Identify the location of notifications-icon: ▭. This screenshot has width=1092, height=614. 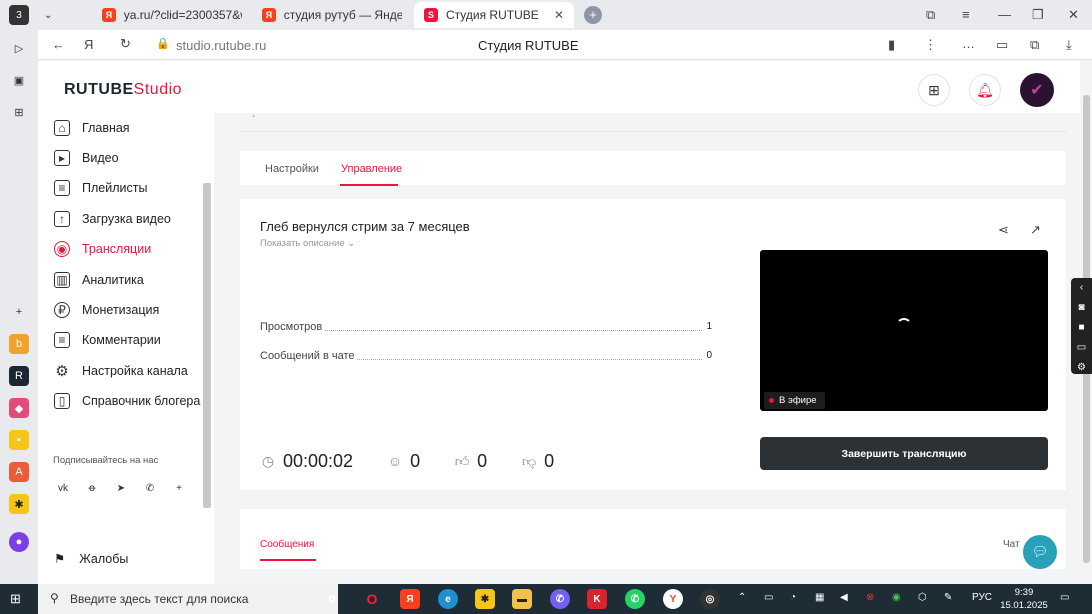
(1064, 597).